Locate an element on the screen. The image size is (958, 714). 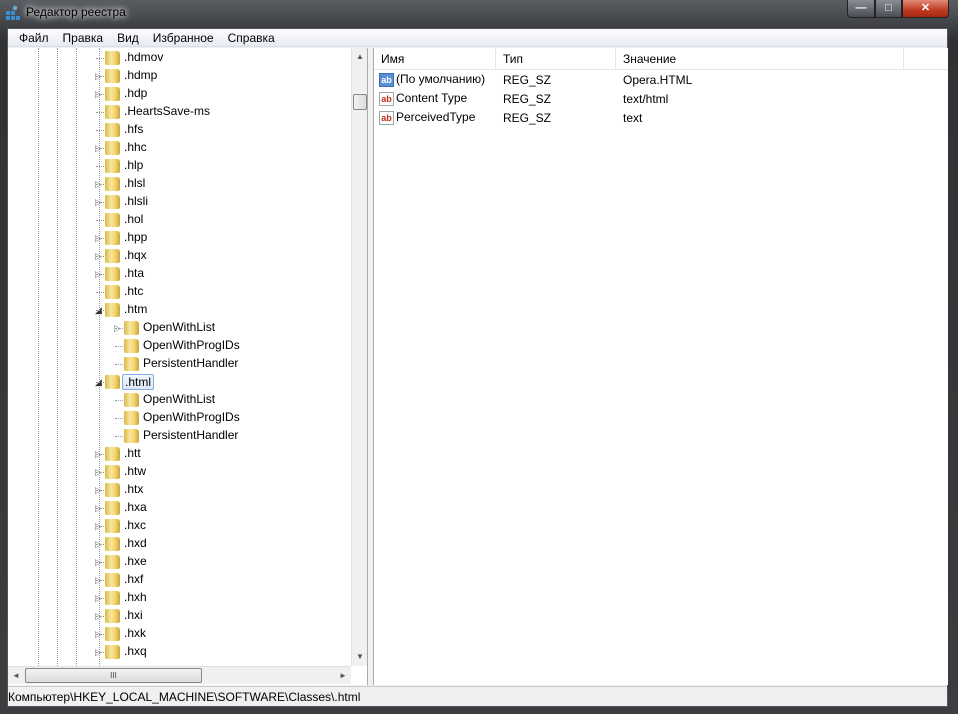
tree-item: ▷ .hqx is located at coordinates (179, 256).